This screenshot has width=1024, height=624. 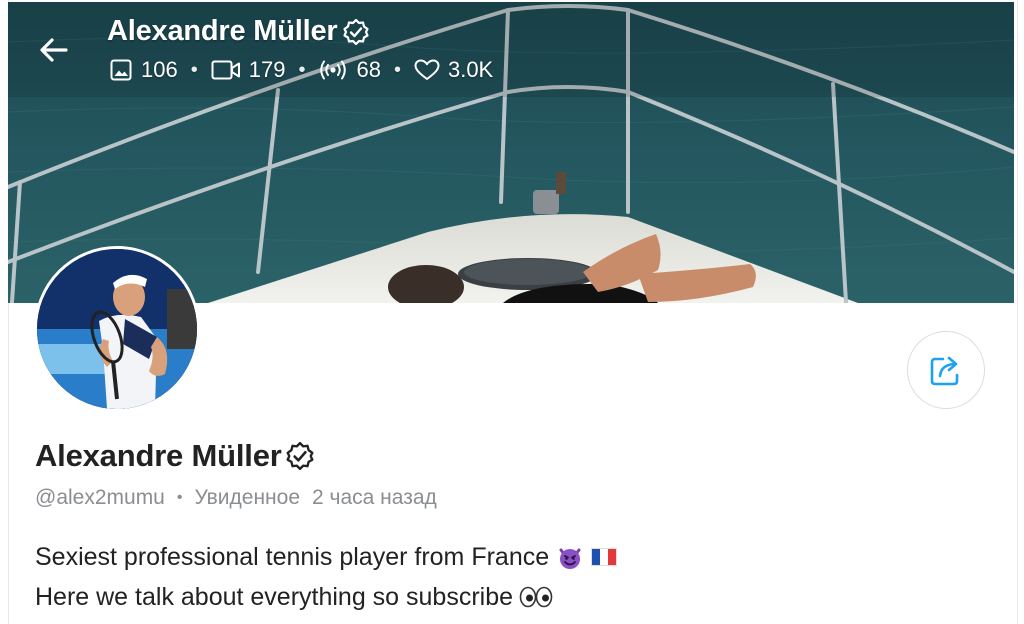 I want to click on share-icon, so click(x=944, y=371).